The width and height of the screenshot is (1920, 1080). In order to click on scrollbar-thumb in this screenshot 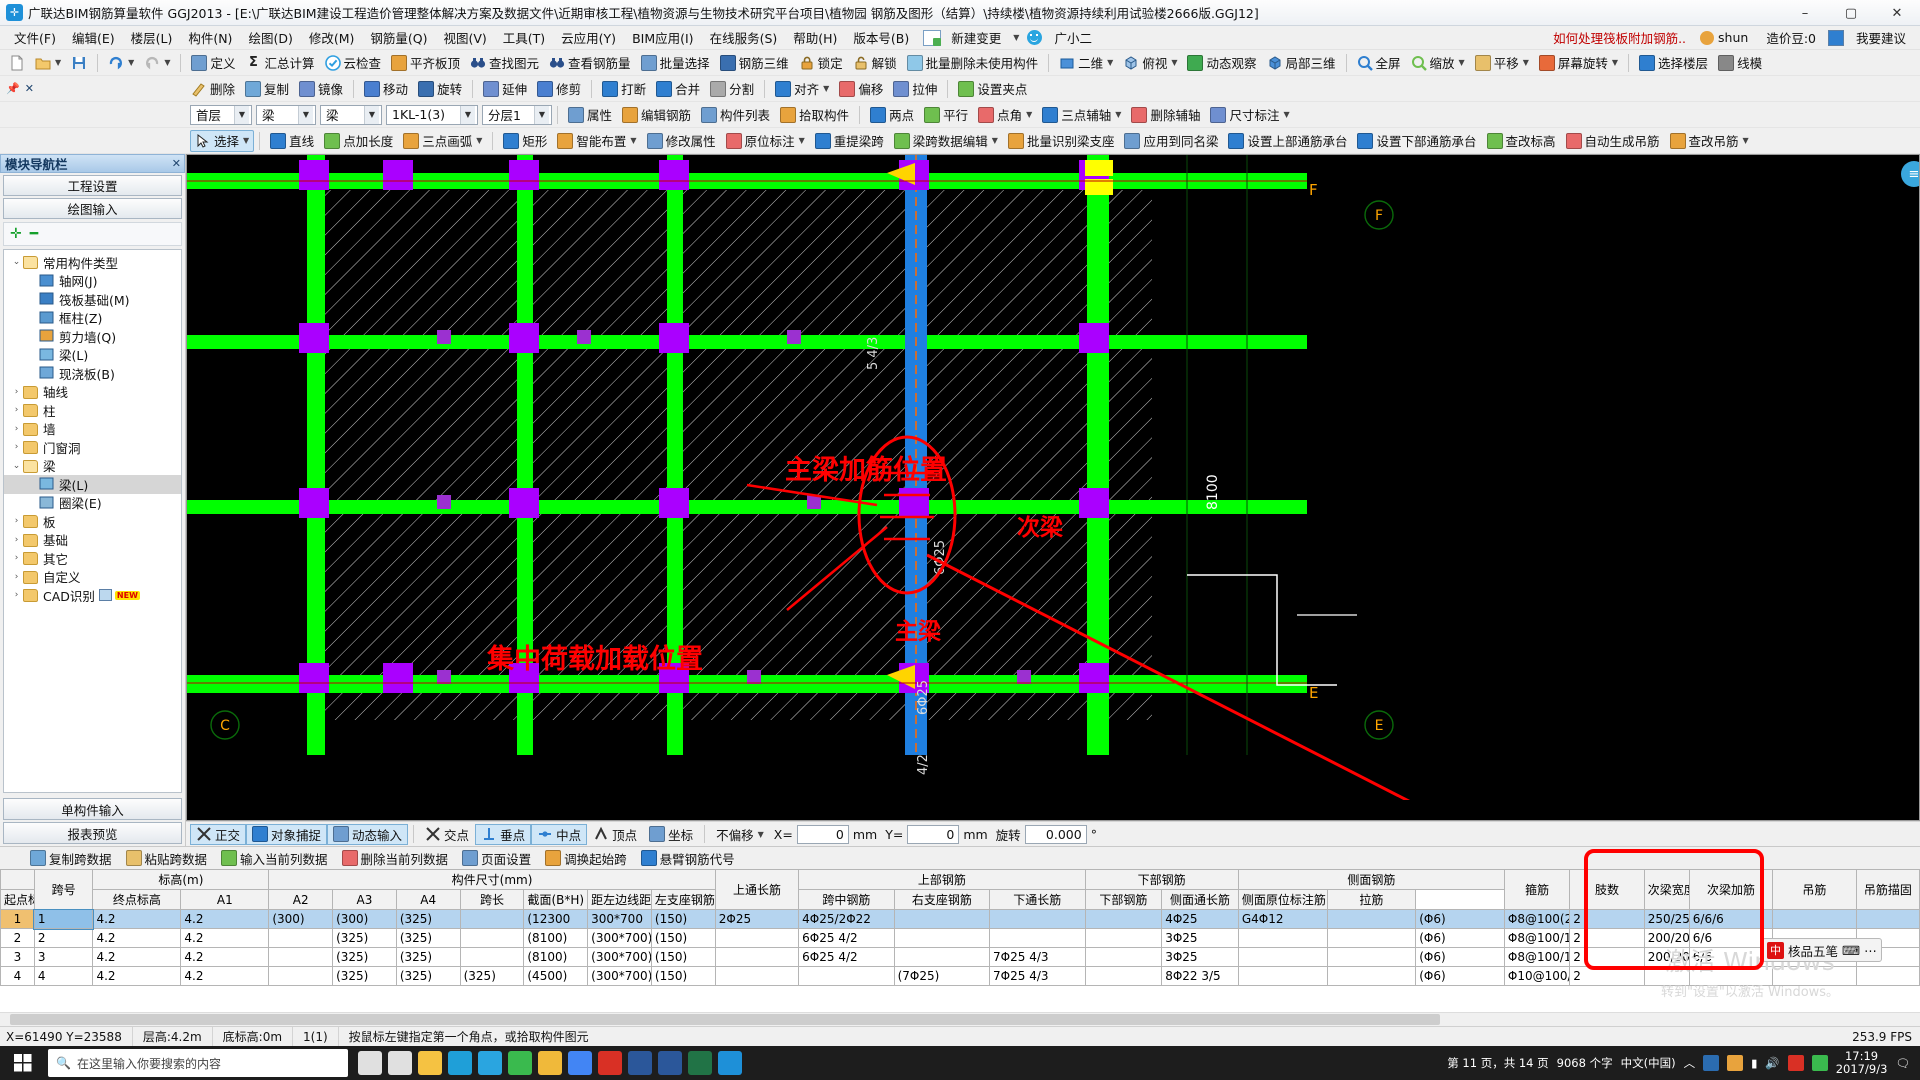, I will do `click(725, 1019)`.